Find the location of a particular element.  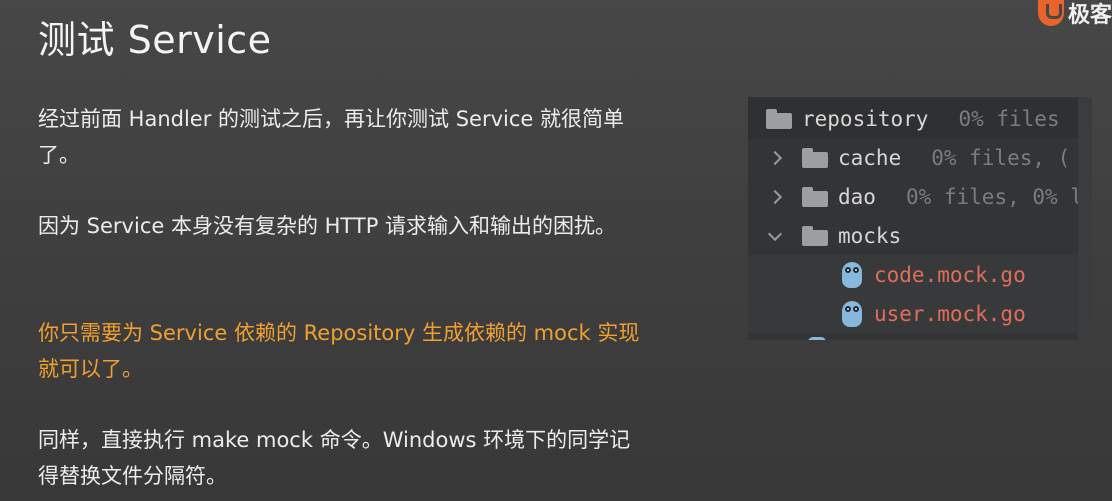

tree-scrollbar is located at coordinates (1085, 218).